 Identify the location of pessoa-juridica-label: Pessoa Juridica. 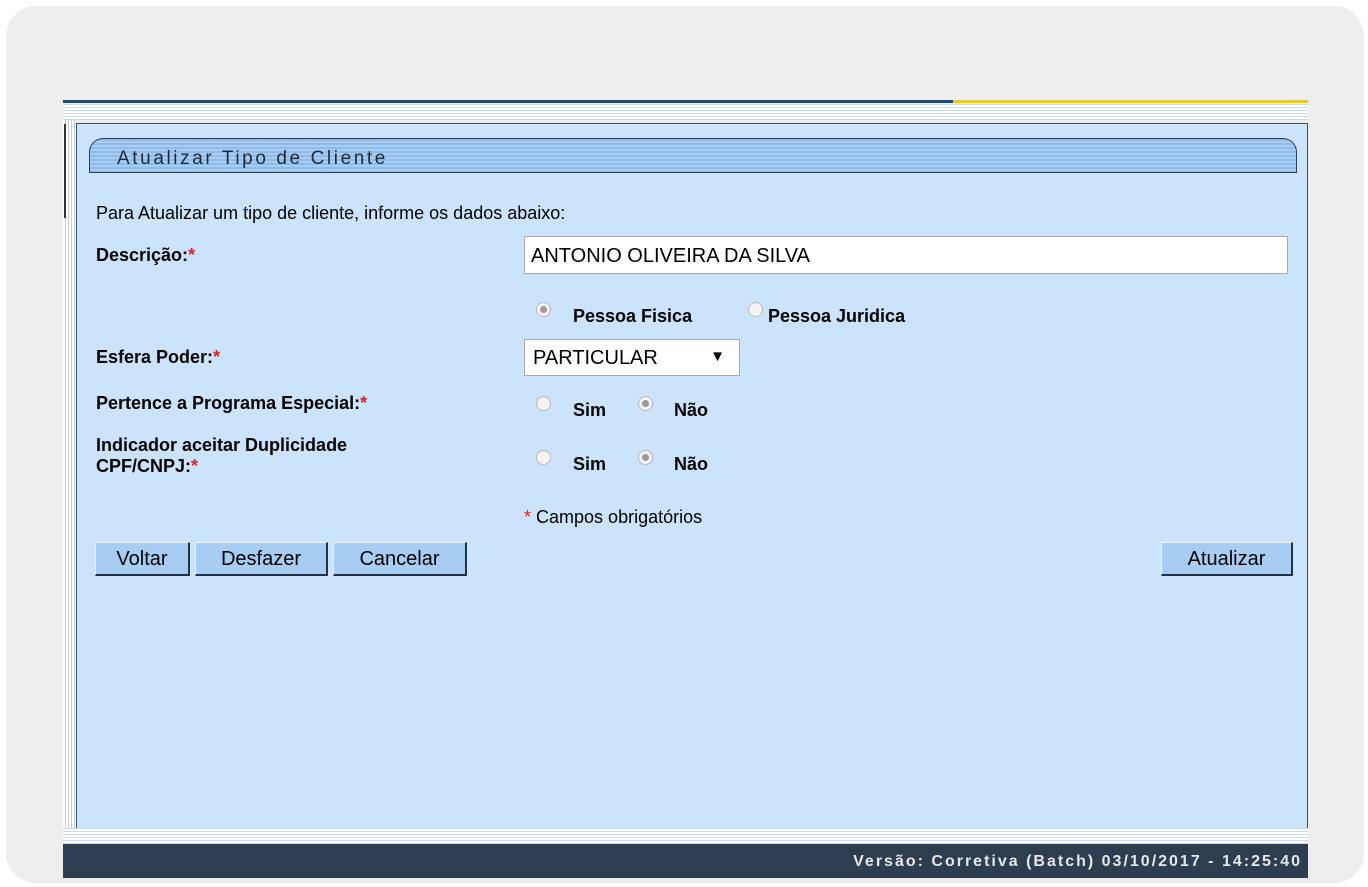
(837, 316).